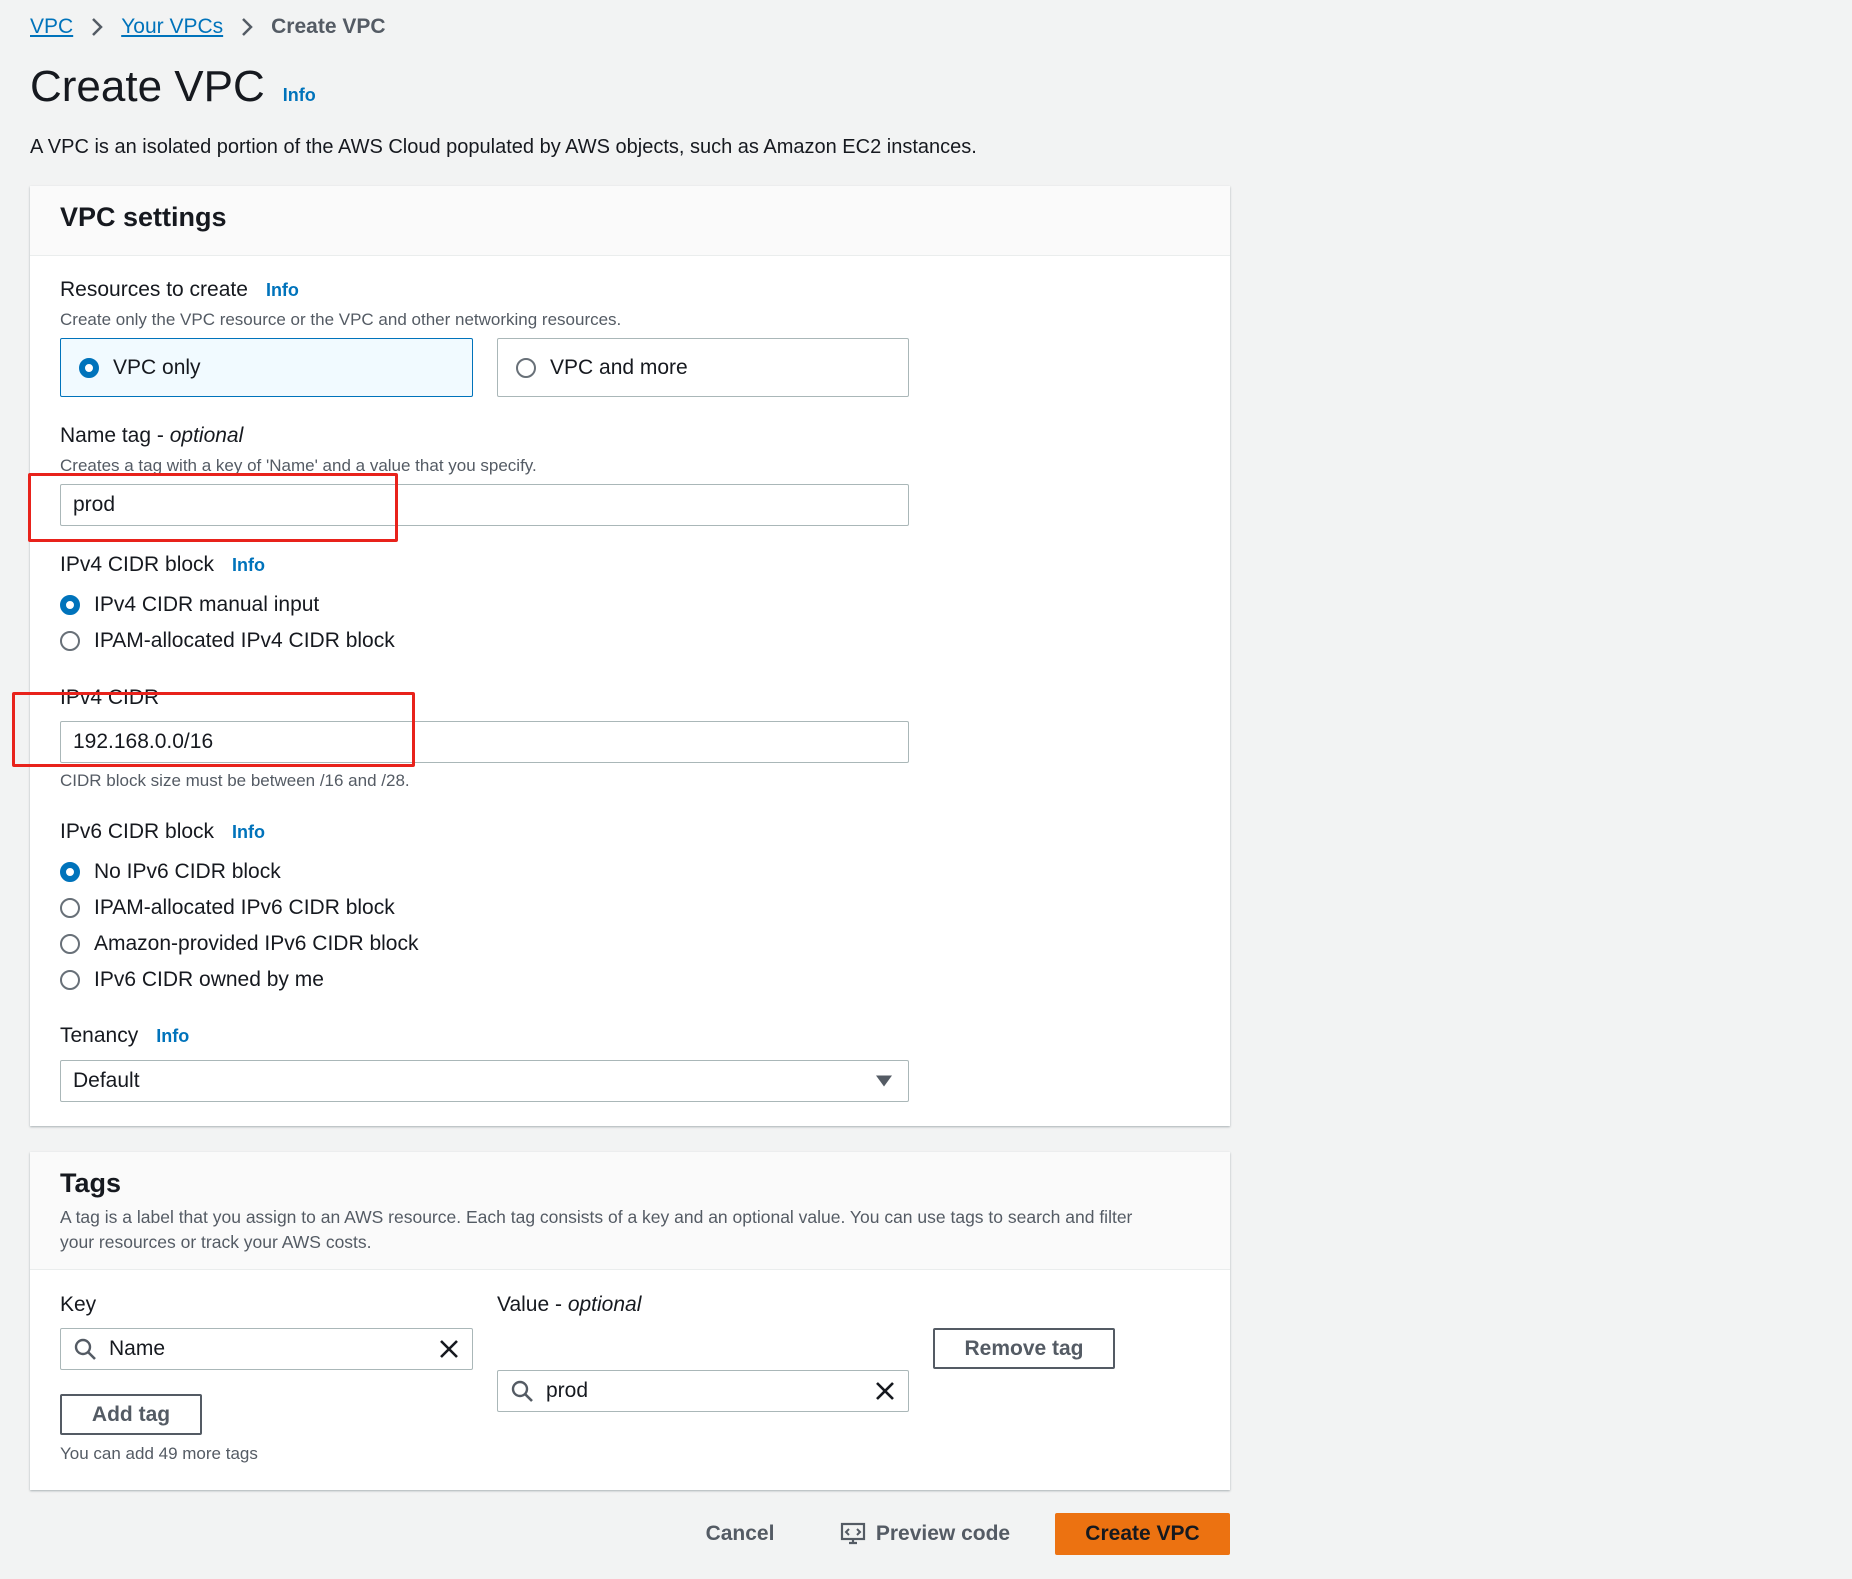  What do you see at coordinates (266, 367) in the screenshot?
I see `vpc-only-tile: VPC only` at bounding box center [266, 367].